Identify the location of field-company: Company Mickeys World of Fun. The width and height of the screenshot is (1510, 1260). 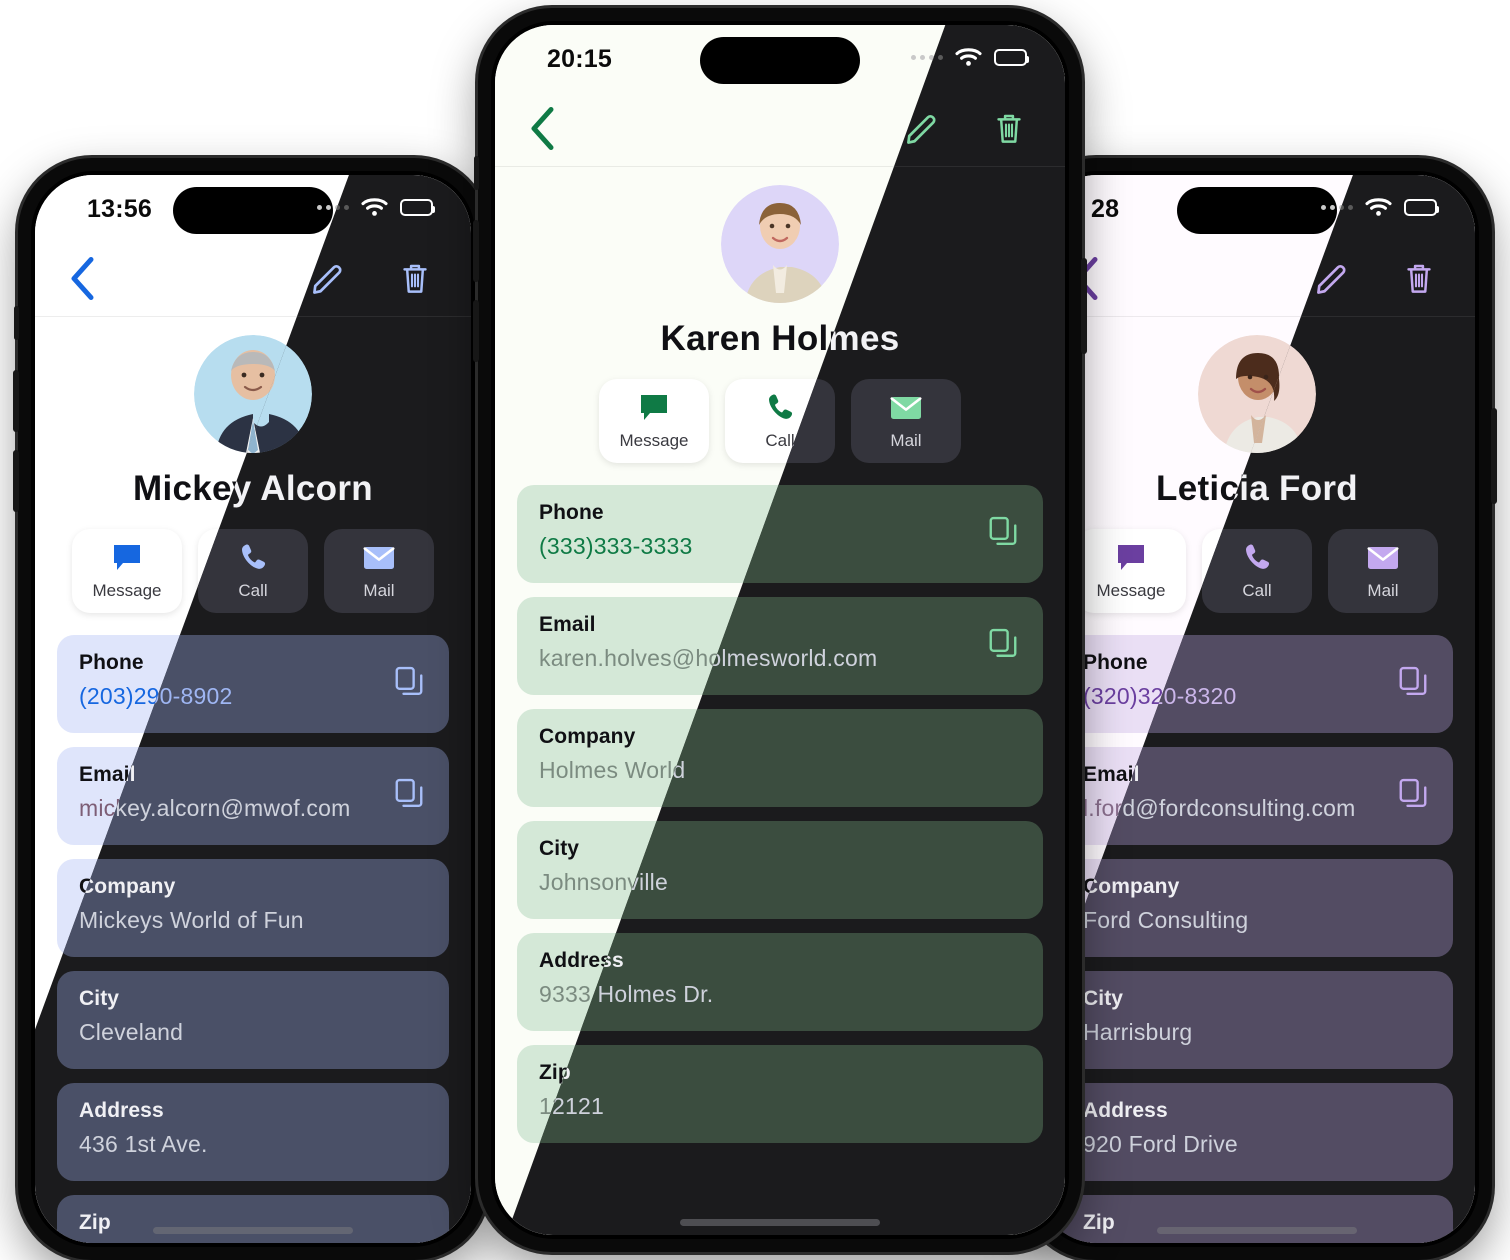
(253, 908).